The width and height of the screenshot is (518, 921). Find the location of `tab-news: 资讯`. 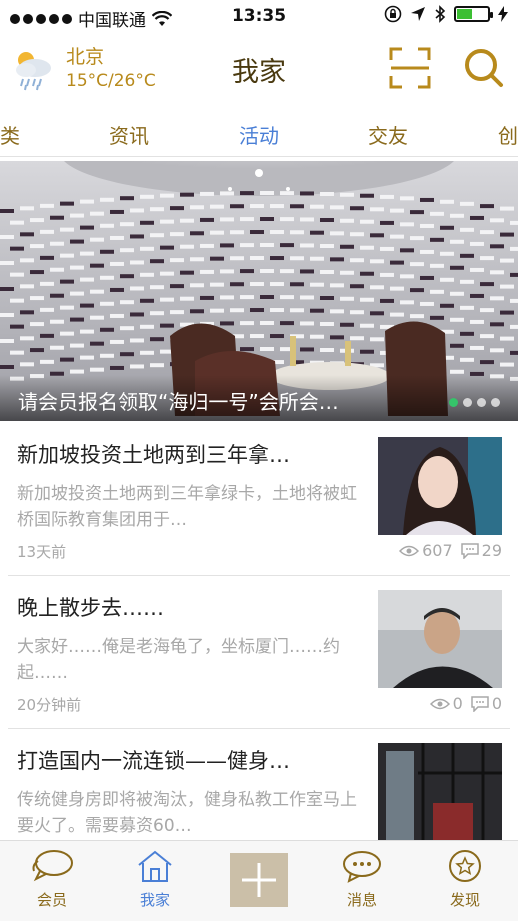

tab-news: 资讯 is located at coordinates (129, 134).